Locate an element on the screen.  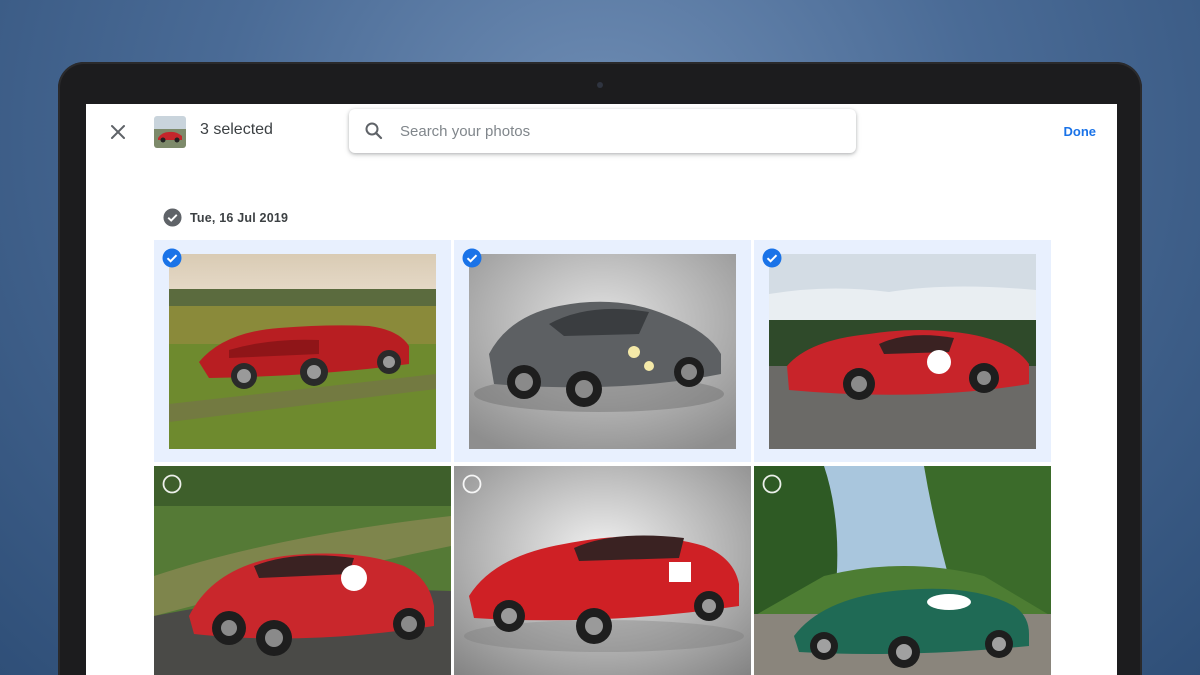
search-icon is located at coordinates (374, 131).